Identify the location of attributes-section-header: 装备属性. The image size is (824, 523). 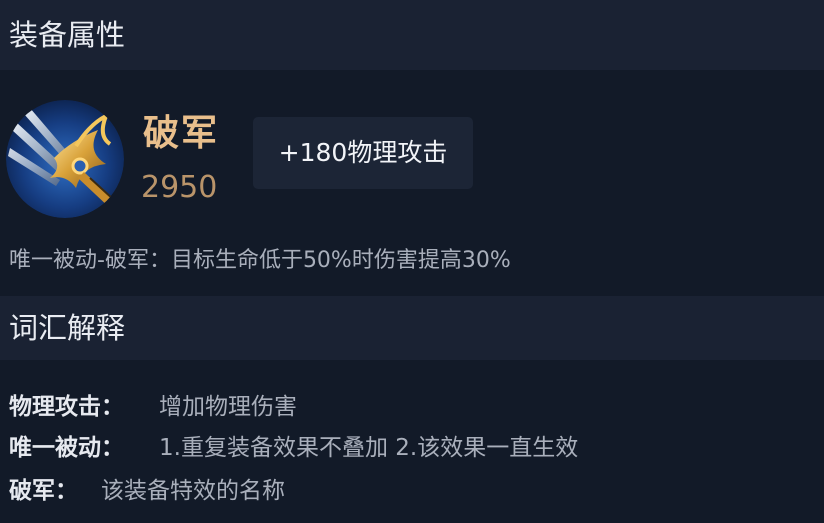
(412, 35).